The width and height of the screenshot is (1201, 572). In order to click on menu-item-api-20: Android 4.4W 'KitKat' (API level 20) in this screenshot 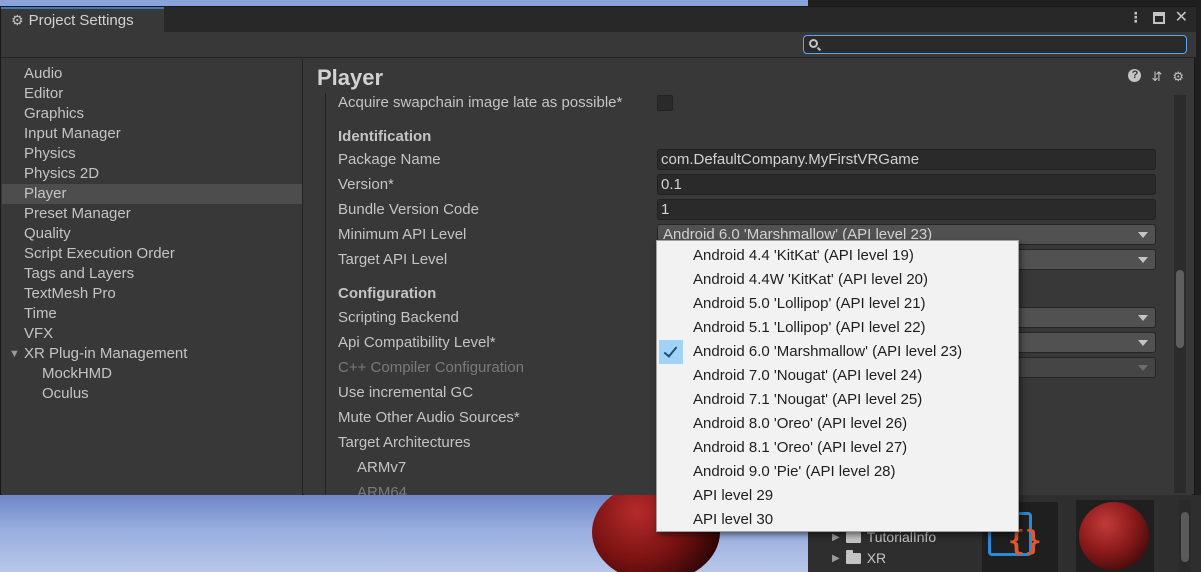, I will do `click(837, 280)`.